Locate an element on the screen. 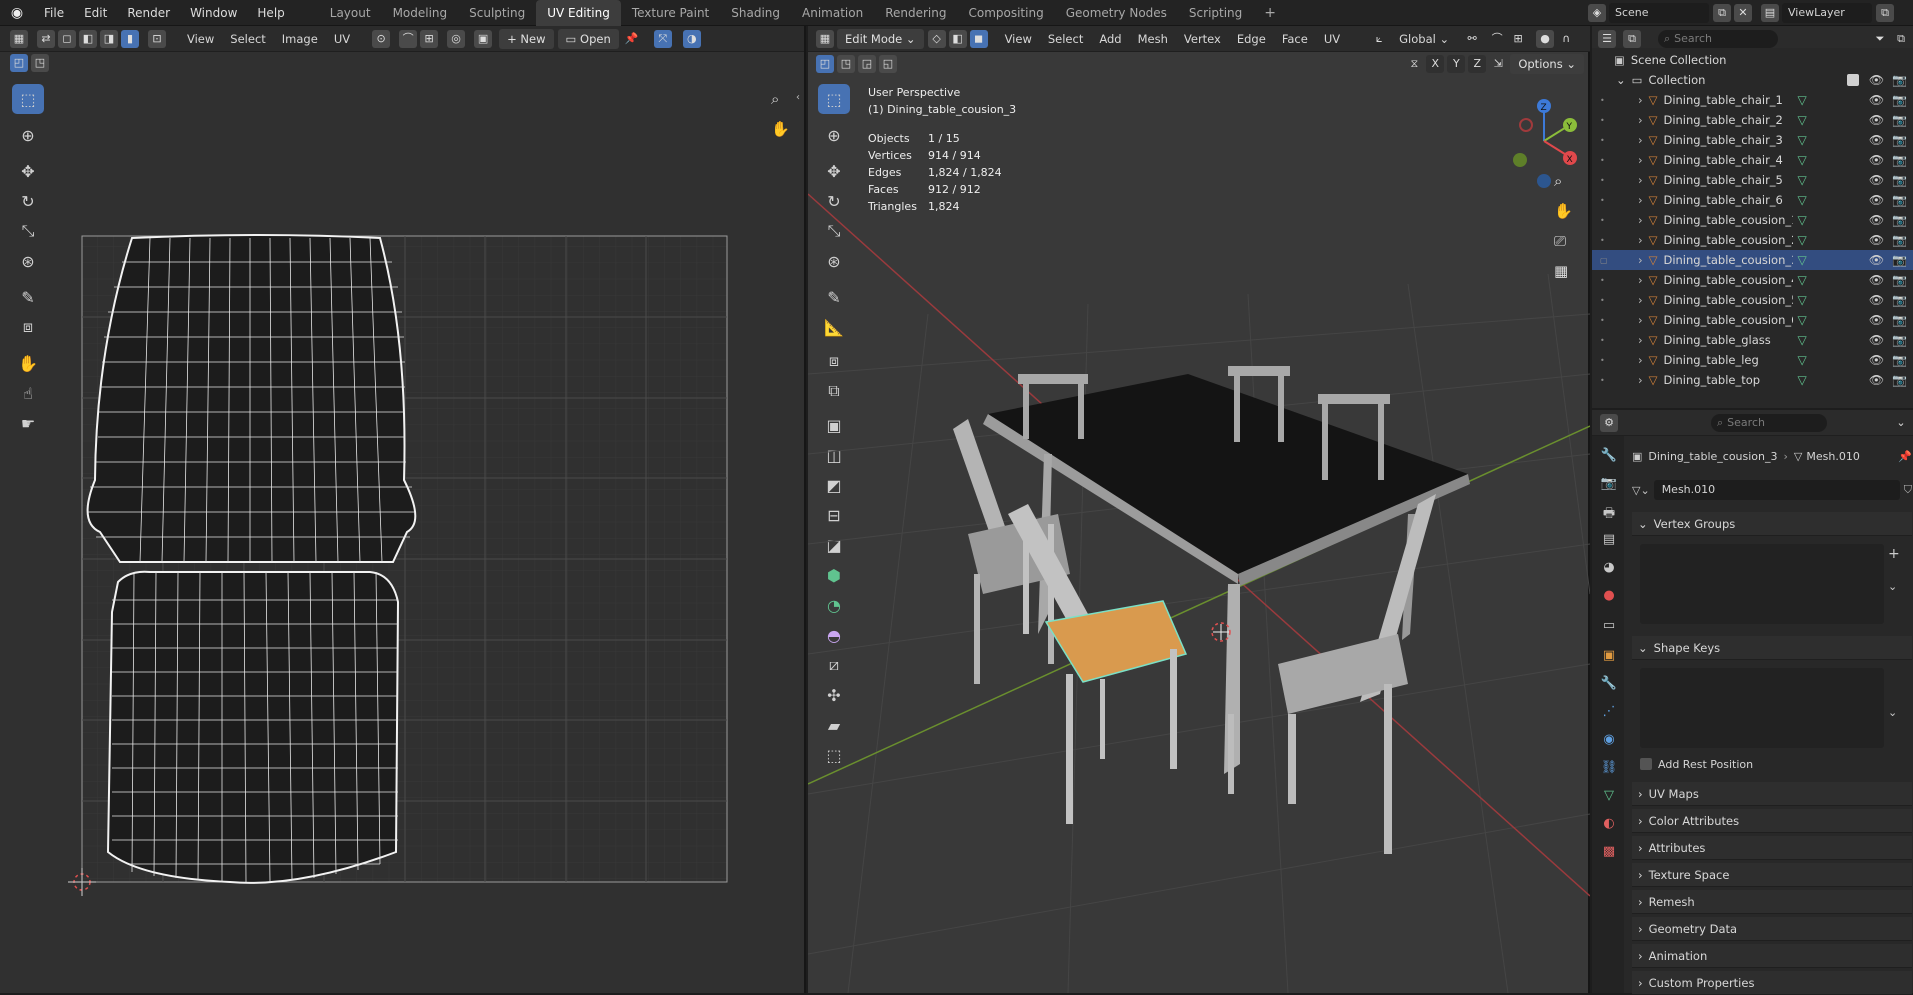 This screenshot has width=1913, height=995. outliner-row: • › ▽ Dining_table_chair_4 ▽ 👁 📷 is located at coordinates (1752, 160).